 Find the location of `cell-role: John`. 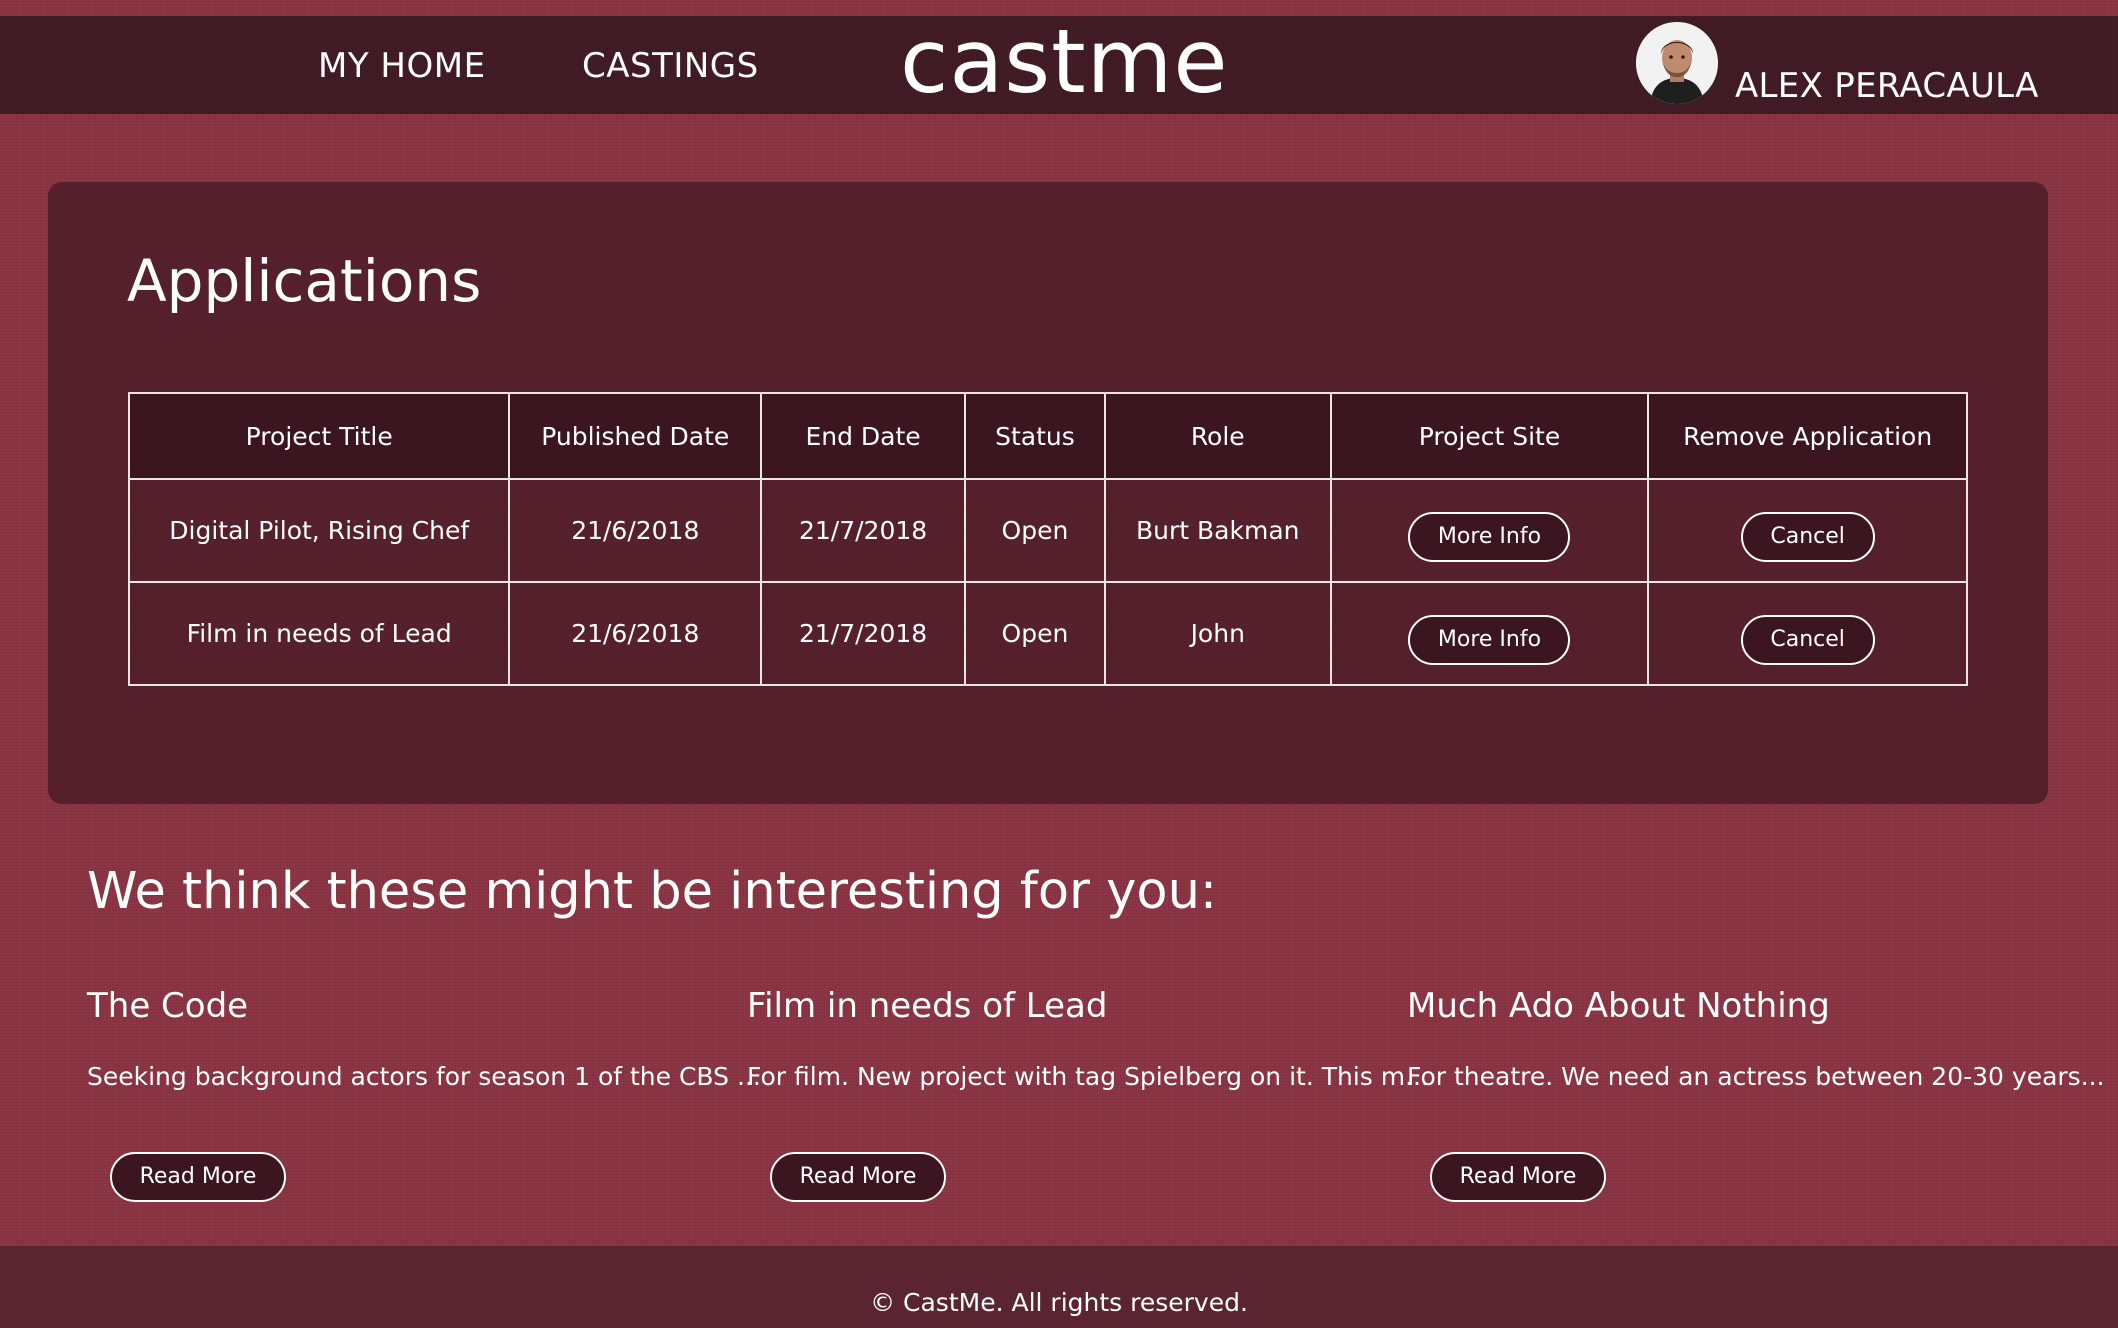

cell-role: John is located at coordinates (1217, 633).